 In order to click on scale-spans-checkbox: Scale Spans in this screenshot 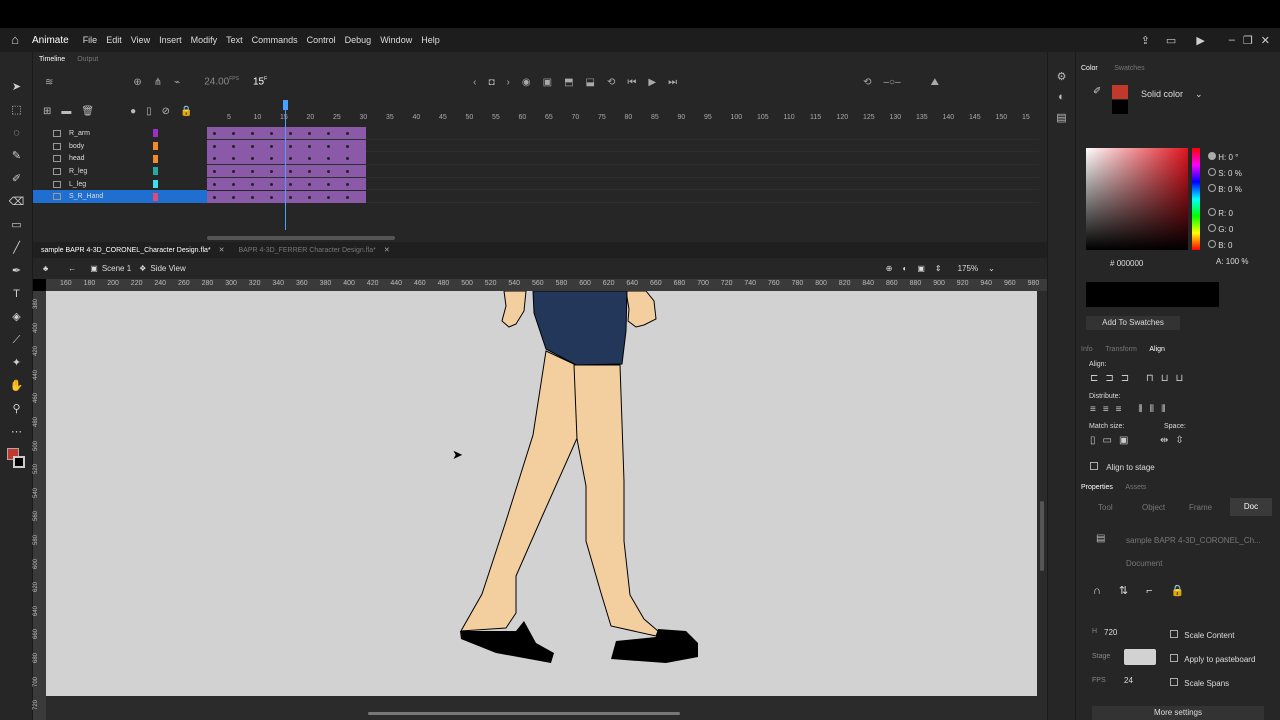, I will do `click(1199, 683)`.